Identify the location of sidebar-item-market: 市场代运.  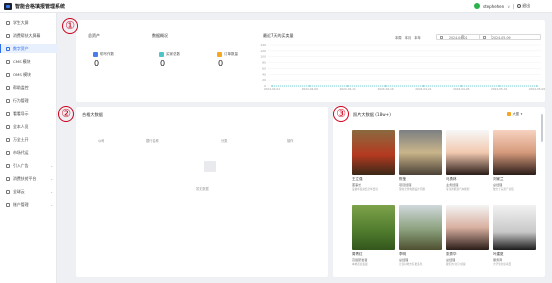
(28, 152).